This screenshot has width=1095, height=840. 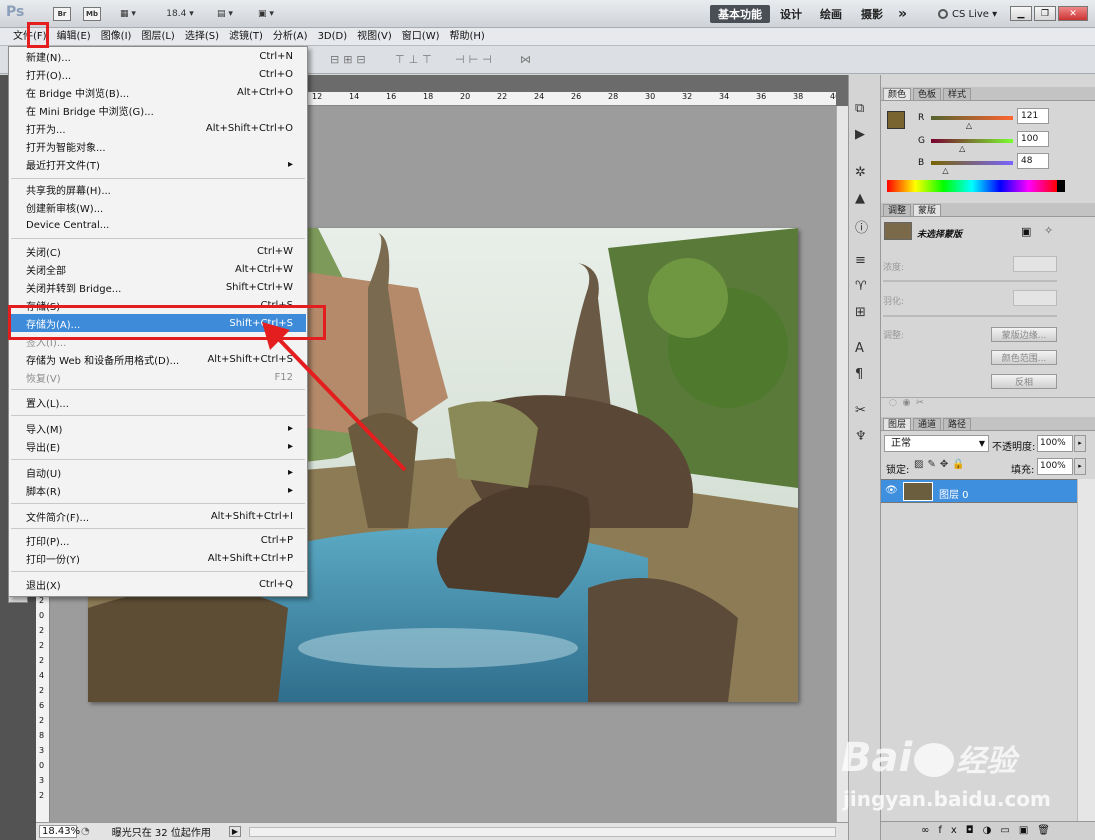 What do you see at coordinates (988, 830) in the screenshot?
I see `layers-footer-icons: ∞fx◘◑▭▣🗑` at bounding box center [988, 830].